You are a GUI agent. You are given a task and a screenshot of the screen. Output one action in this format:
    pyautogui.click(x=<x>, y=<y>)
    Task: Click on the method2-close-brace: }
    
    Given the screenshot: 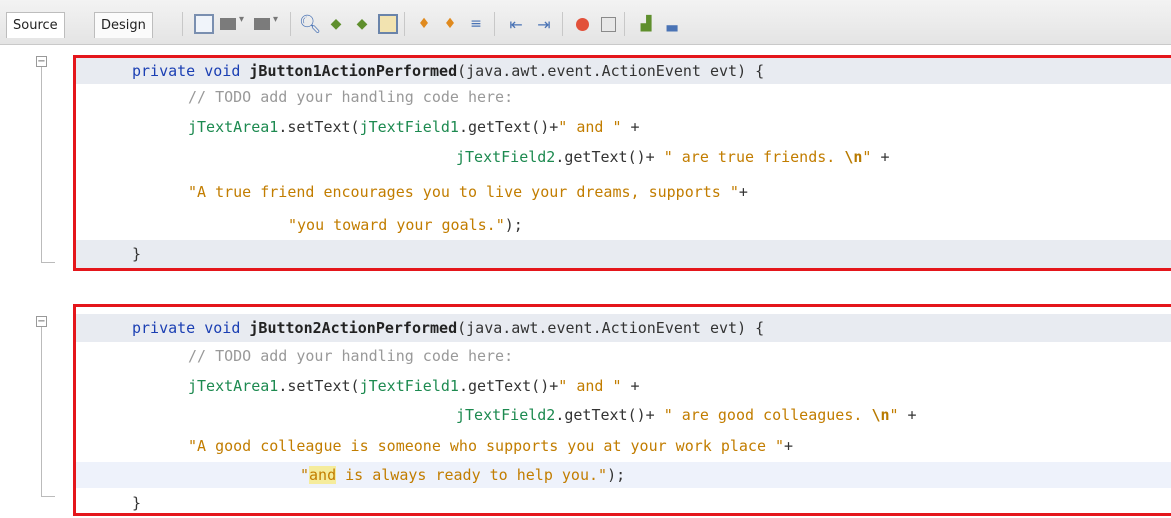 What is the action you would take?
    pyautogui.click(x=137, y=503)
    